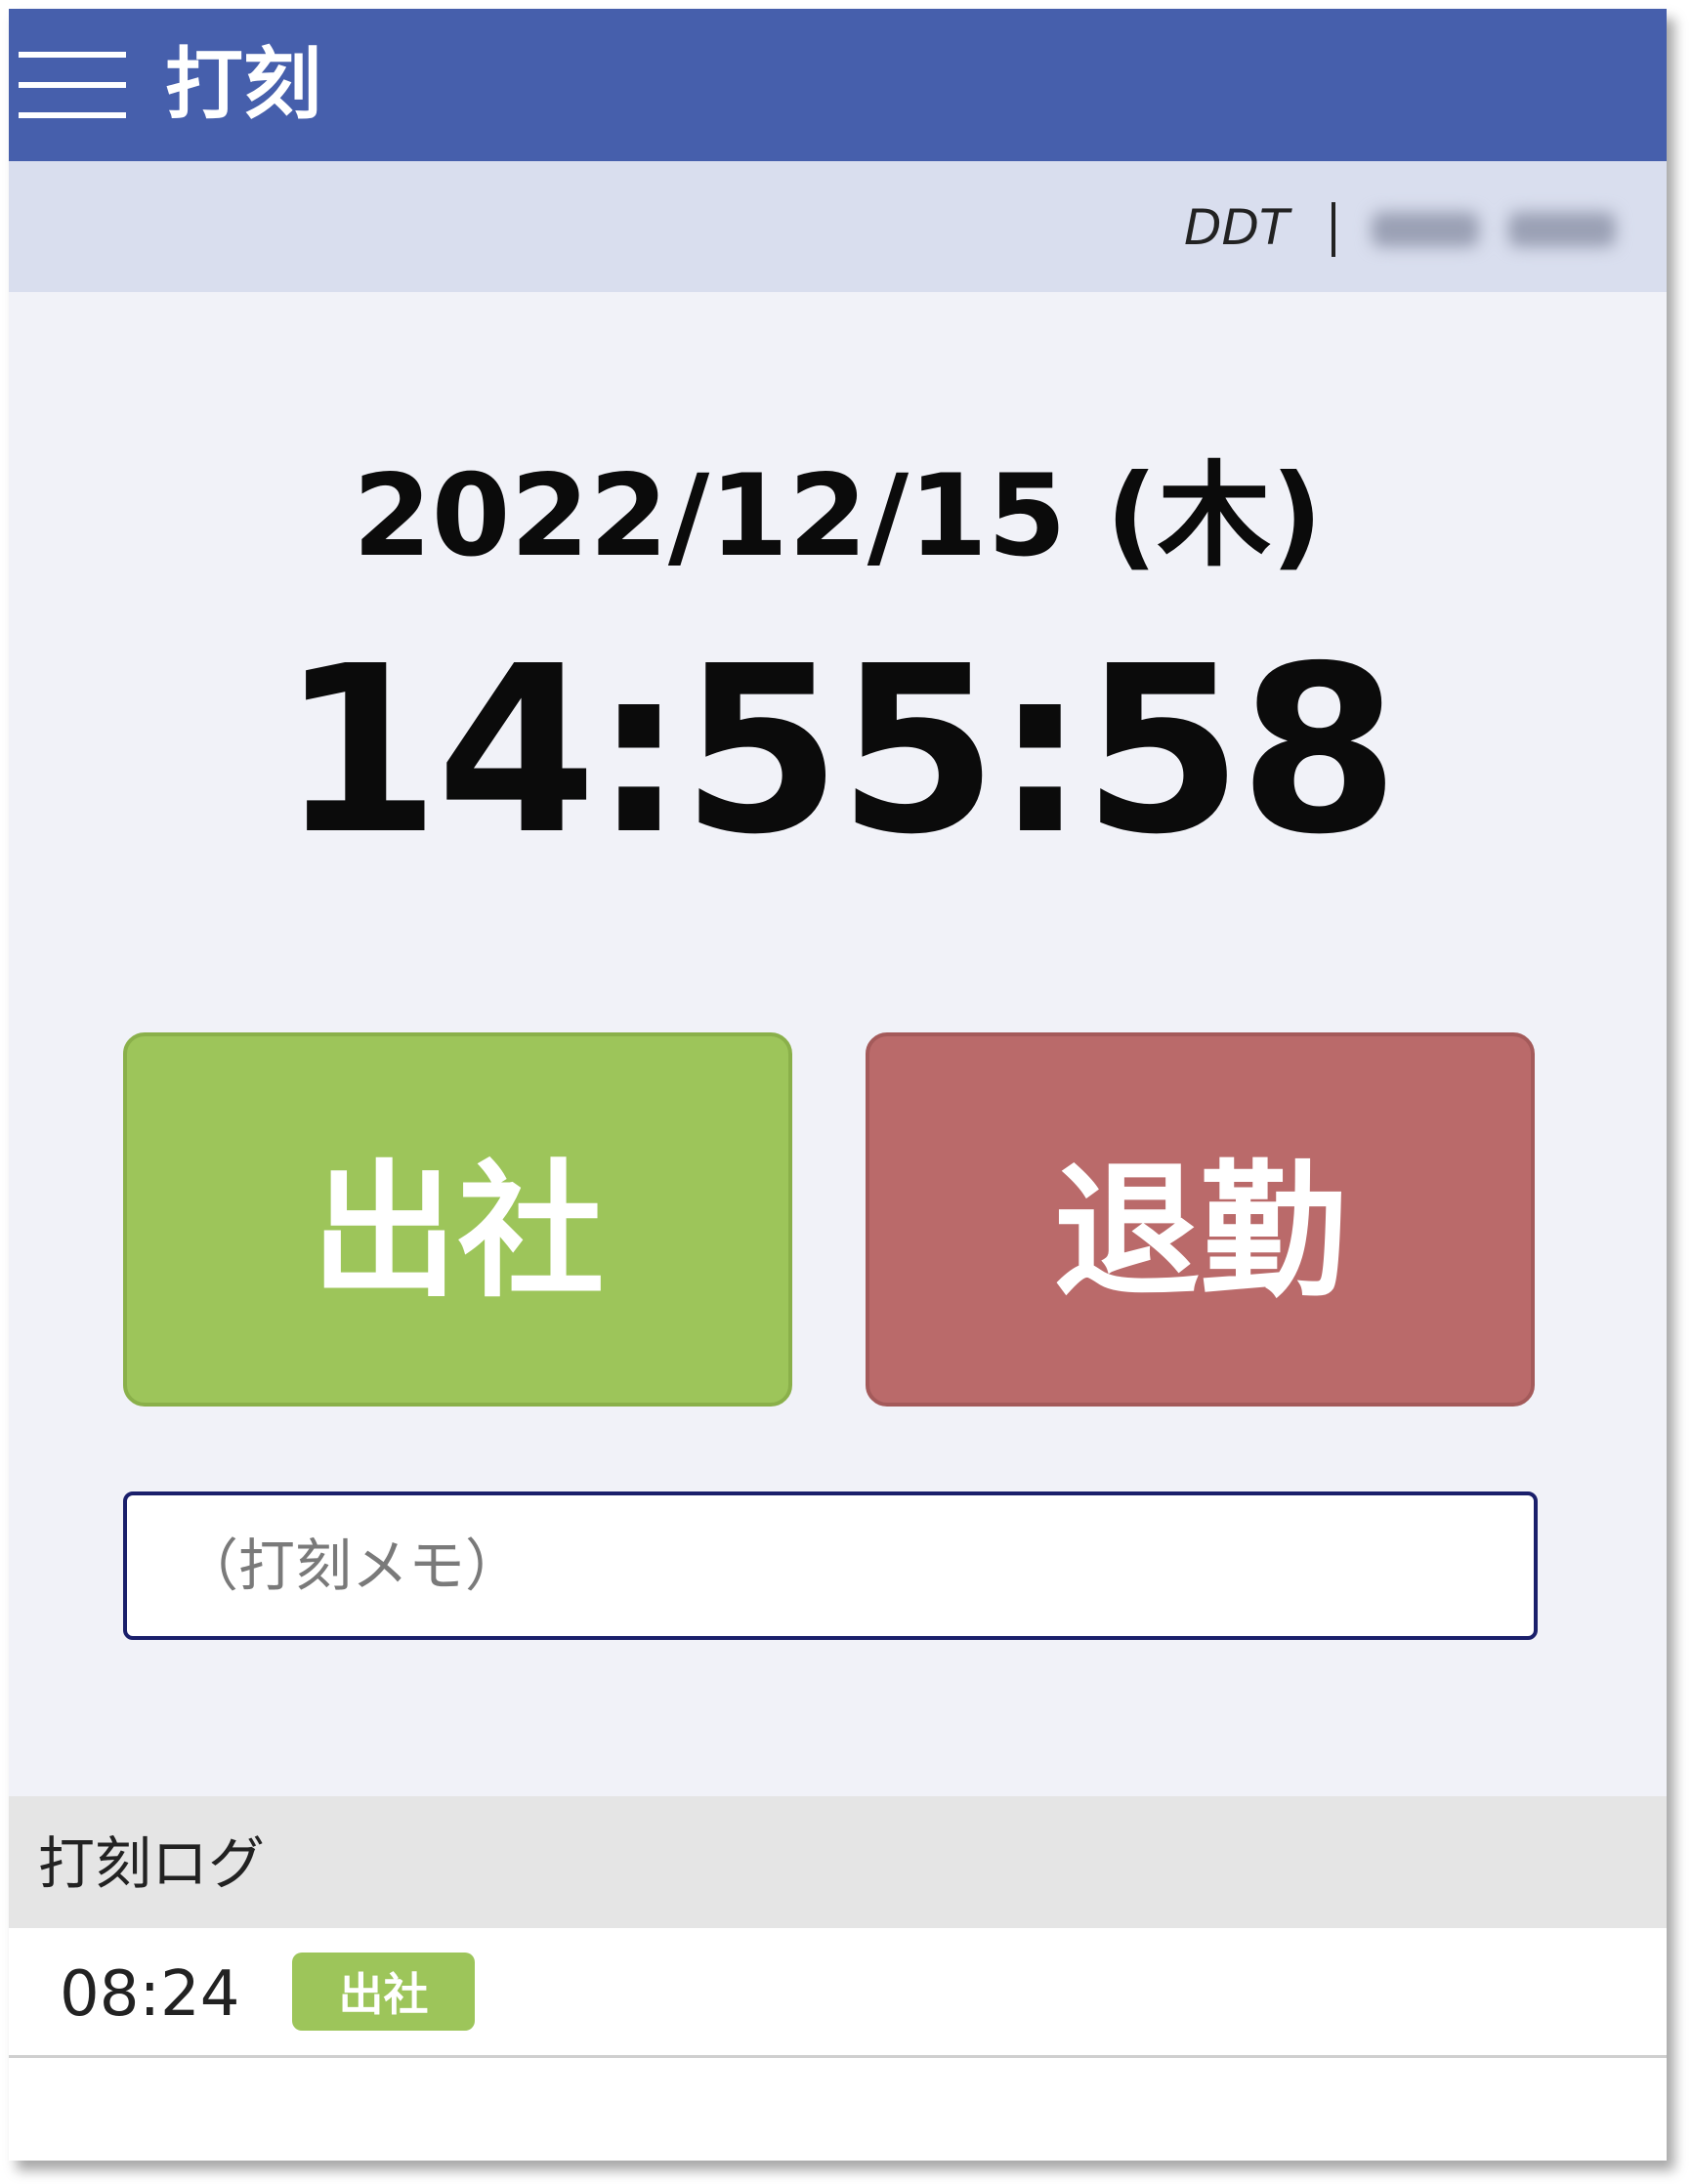 Image resolution: width=1692 pixels, height=2184 pixels. What do you see at coordinates (384, 1992) in the screenshot?
I see `log-entry-type-badge: 出社` at bounding box center [384, 1992].